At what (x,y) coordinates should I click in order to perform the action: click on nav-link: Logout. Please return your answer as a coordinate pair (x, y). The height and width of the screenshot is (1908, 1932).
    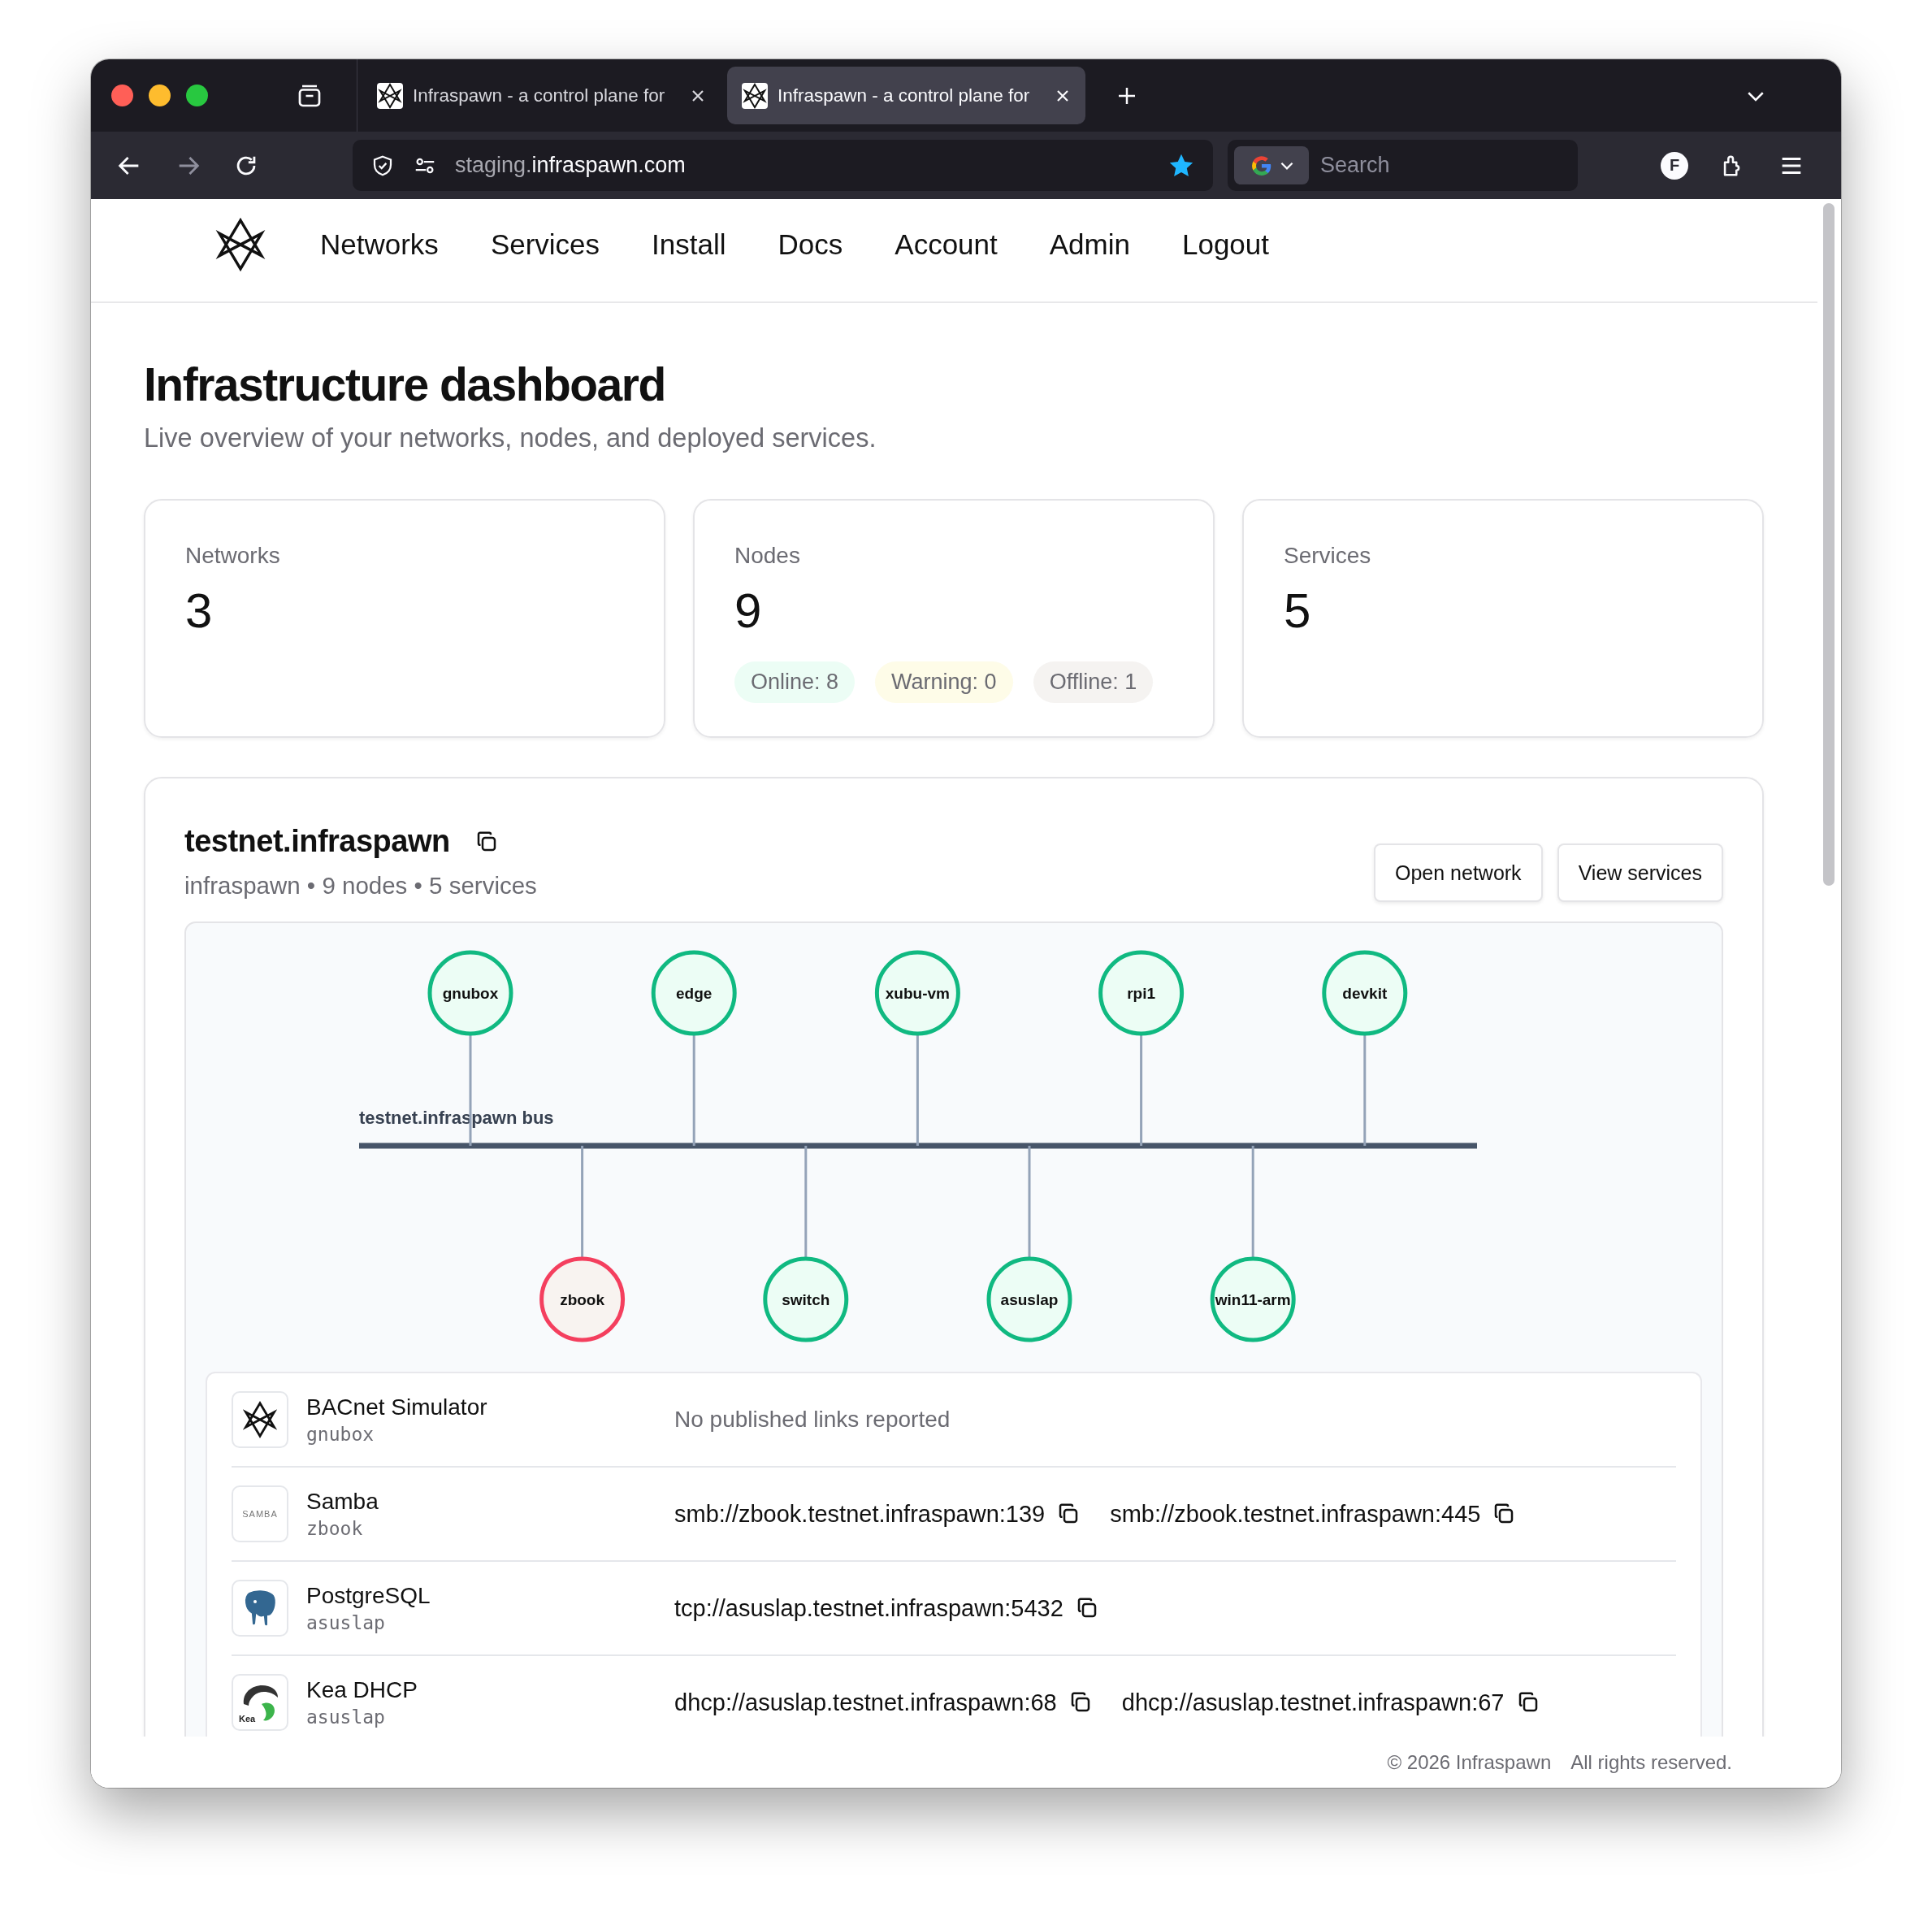
    Looking at the image, I should click on (1226, 244).